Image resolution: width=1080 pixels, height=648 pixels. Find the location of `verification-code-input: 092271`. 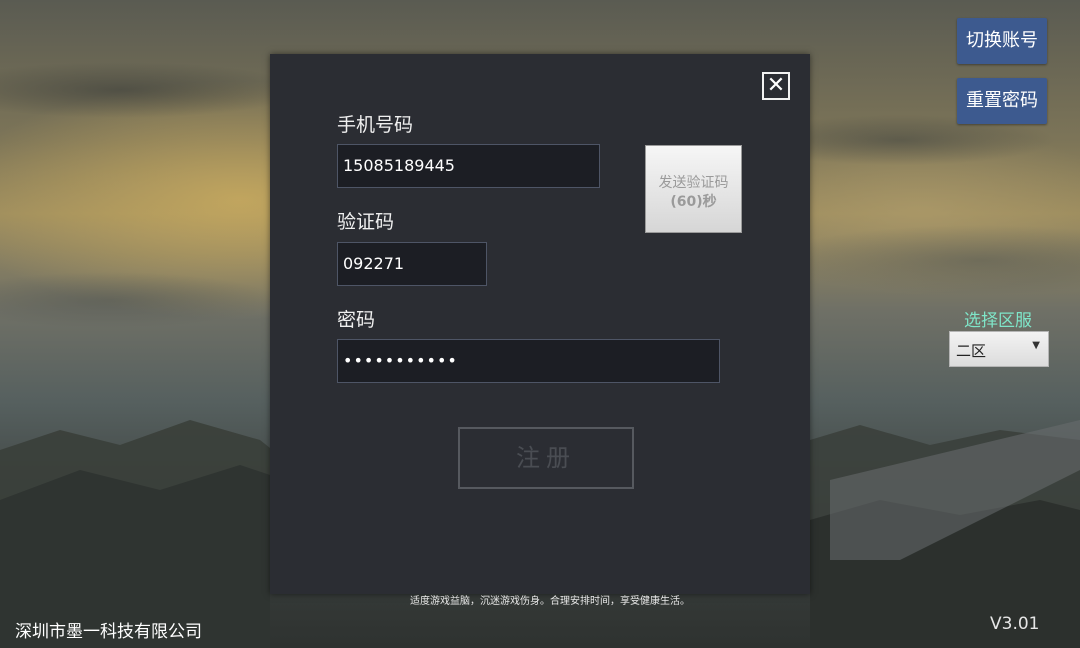

verification-code-input: 092271 is located at coordinates (412, 264).